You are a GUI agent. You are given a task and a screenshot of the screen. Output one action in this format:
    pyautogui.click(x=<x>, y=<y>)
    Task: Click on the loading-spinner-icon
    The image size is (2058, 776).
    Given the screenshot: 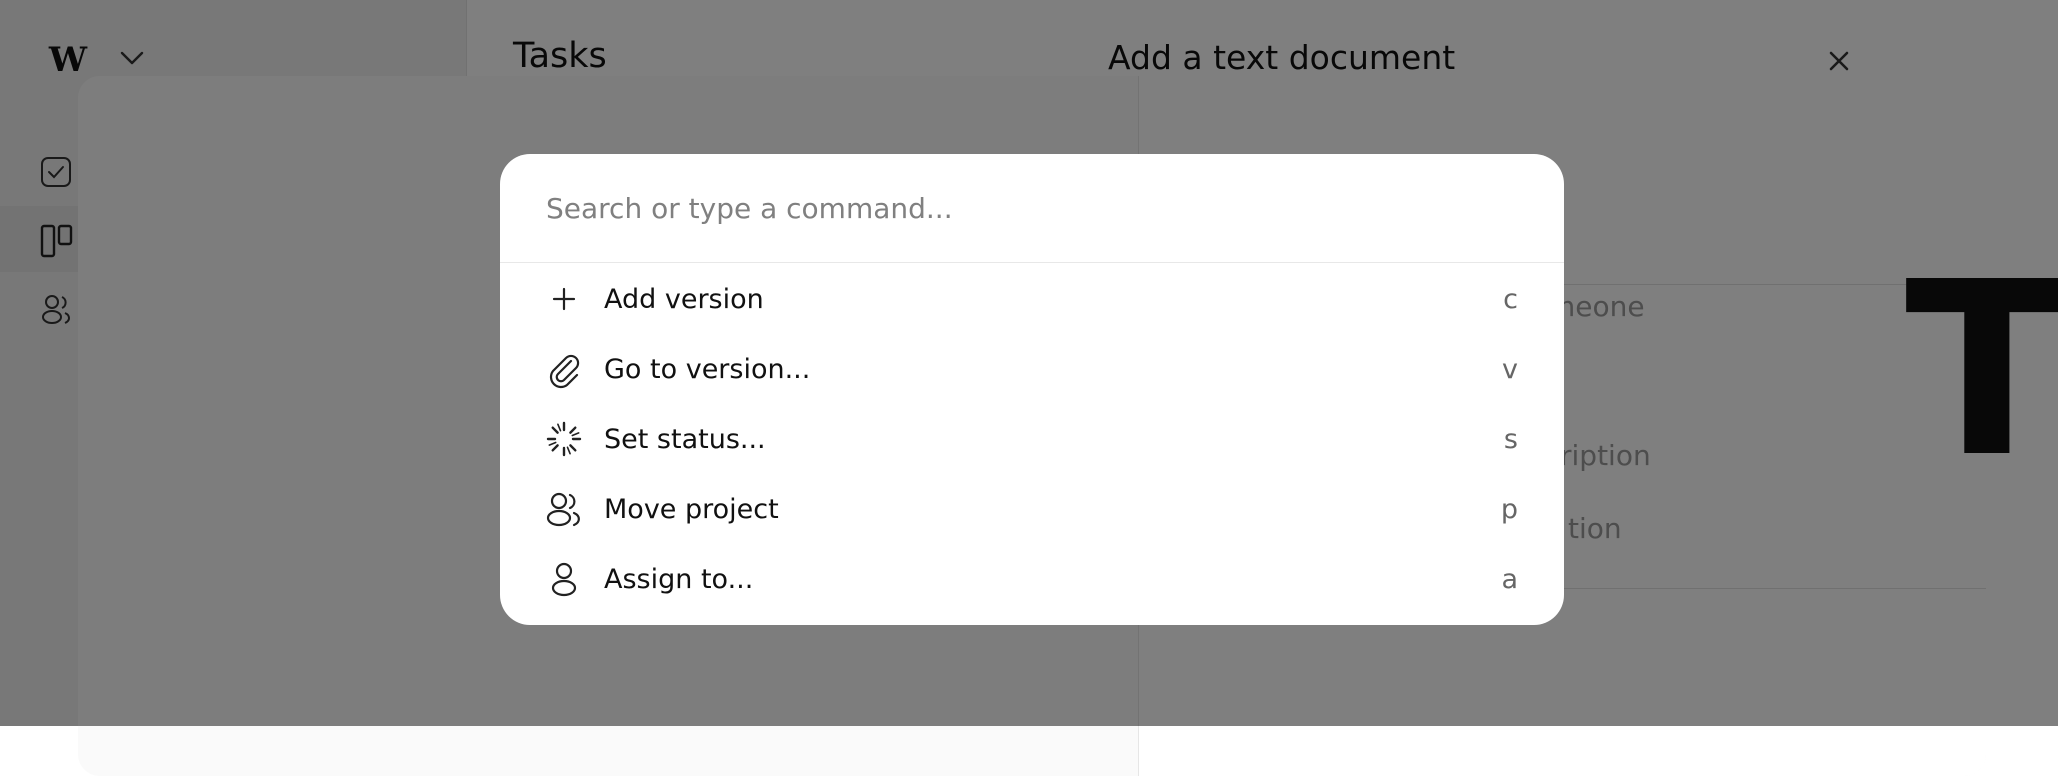 What is the action you would take?
    pyautogui.click(x=564, y=439)
    